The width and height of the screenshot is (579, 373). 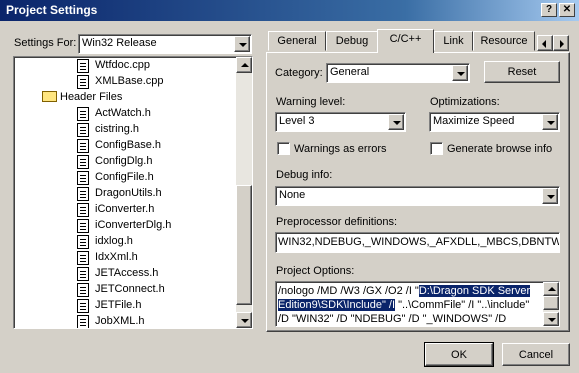 I want to click on warning-level-value: Level 3, so click(x=297, y=121).